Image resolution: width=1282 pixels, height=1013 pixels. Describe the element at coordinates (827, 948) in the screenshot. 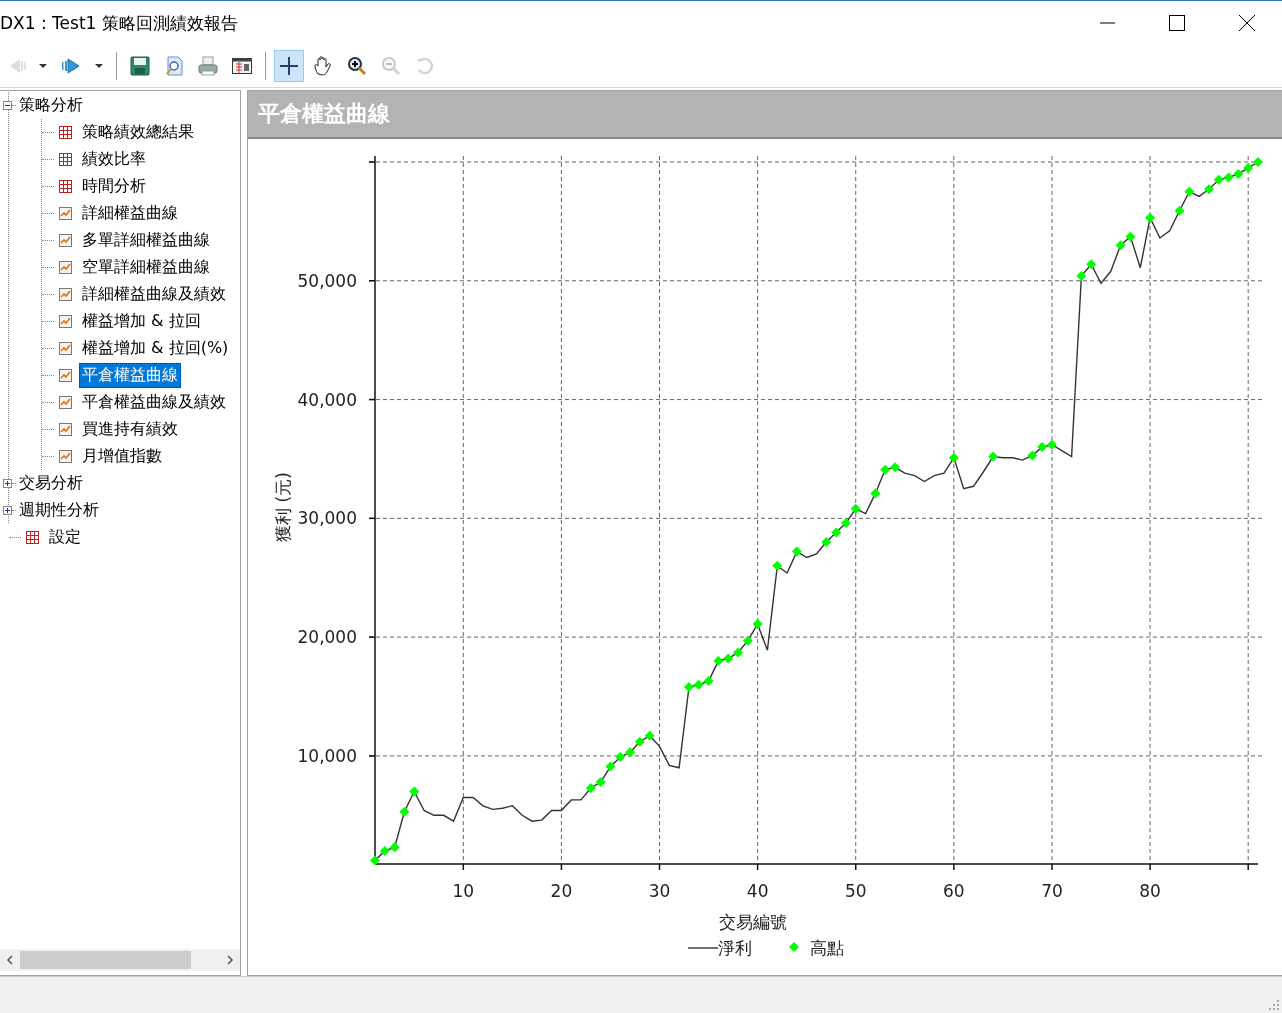

I see `legend-label: 高點` at that location.